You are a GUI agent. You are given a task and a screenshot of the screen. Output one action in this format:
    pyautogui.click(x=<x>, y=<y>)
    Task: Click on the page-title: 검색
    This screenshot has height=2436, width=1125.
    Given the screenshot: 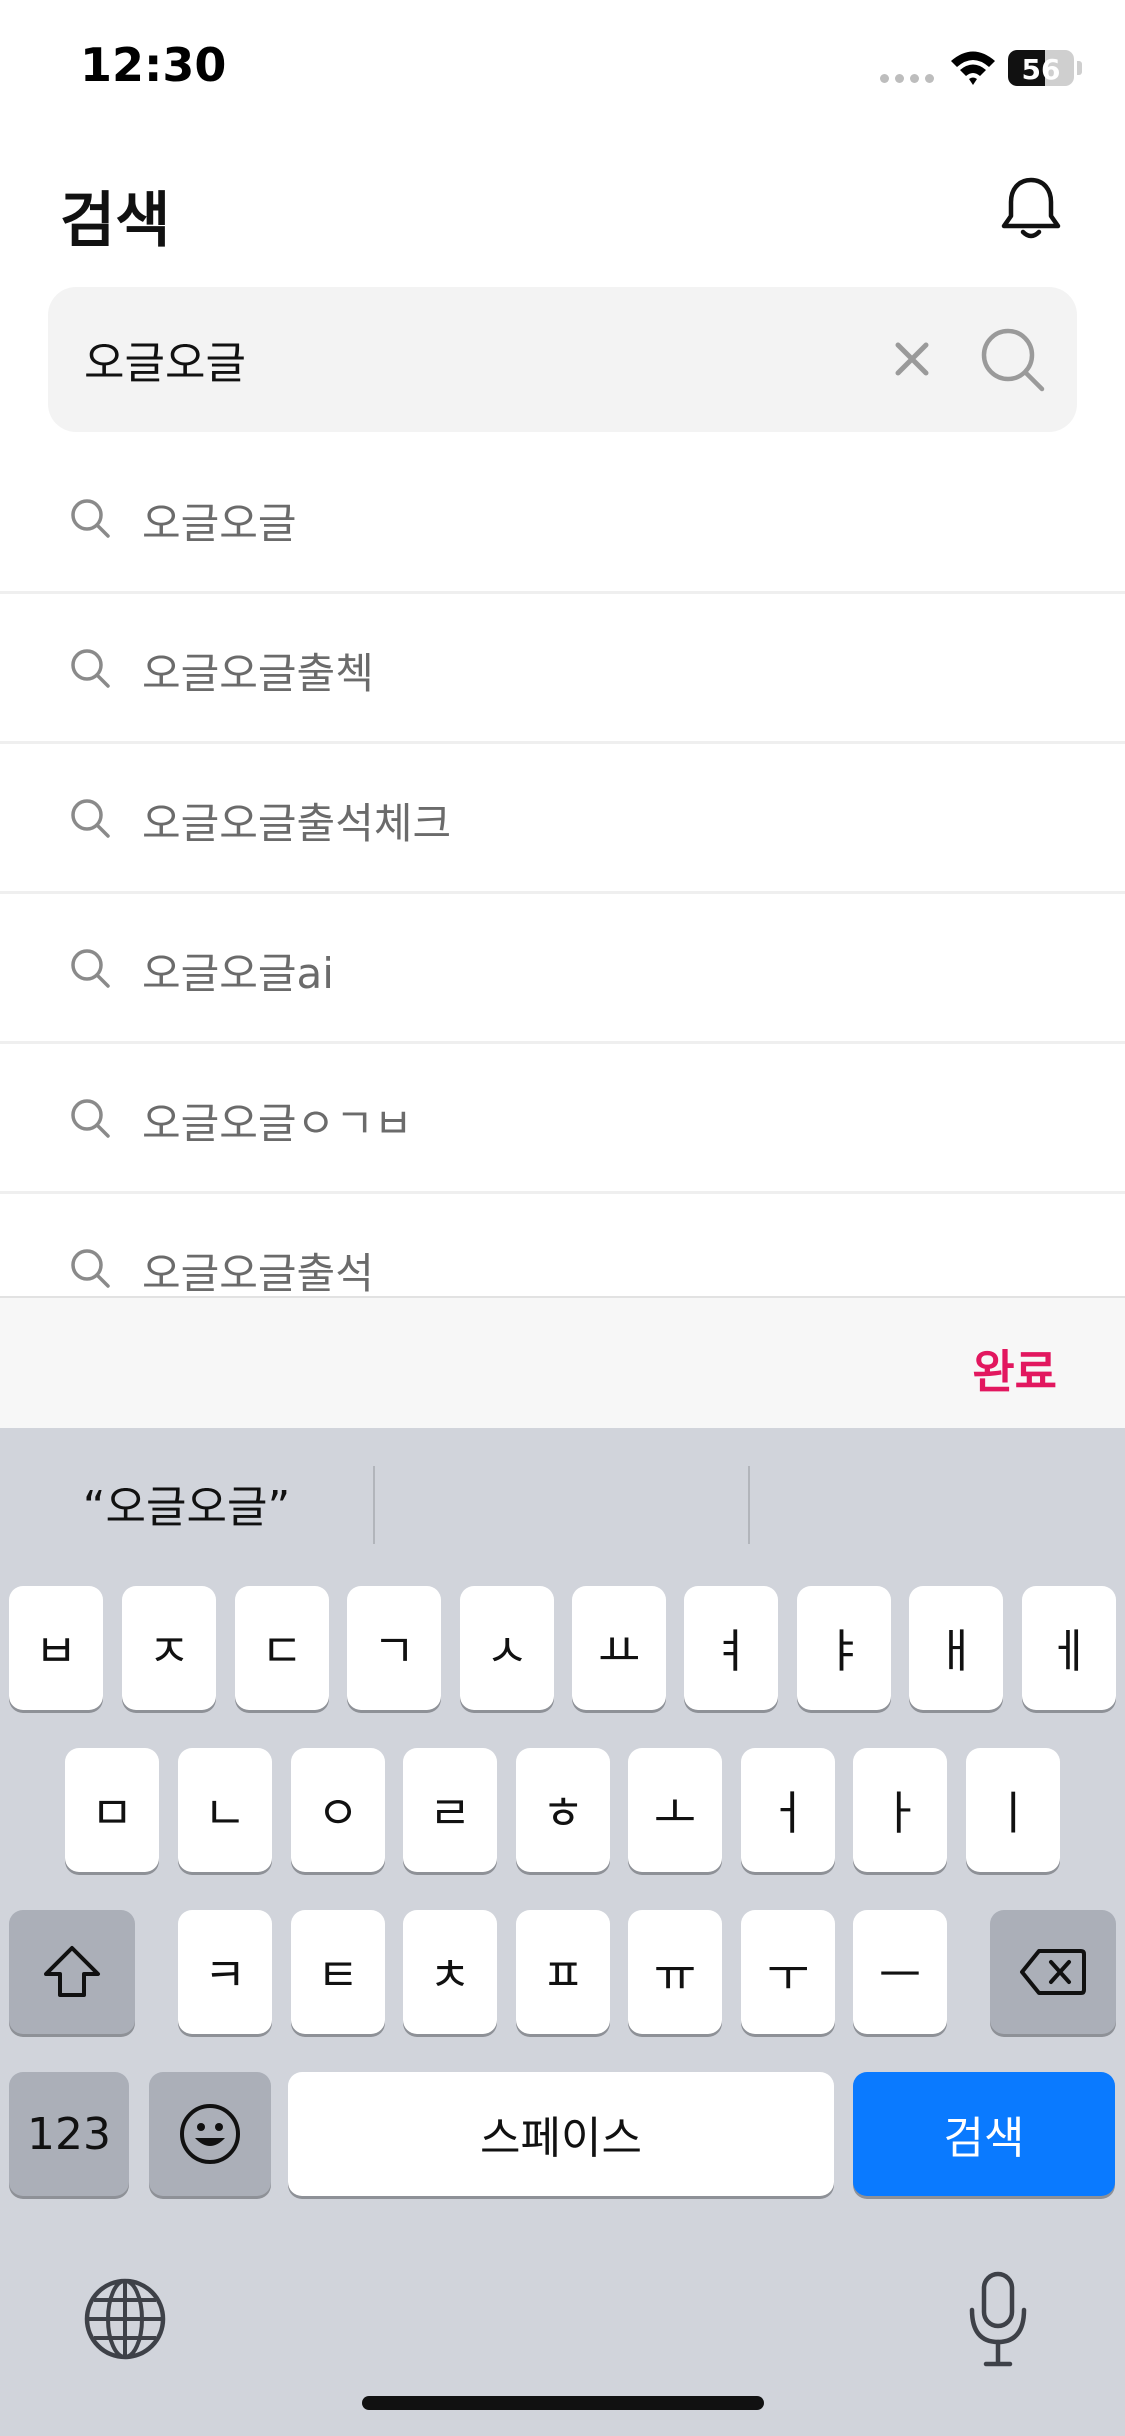 What is the action you would take?
    pyautogui.click(x=115, y=221)
    